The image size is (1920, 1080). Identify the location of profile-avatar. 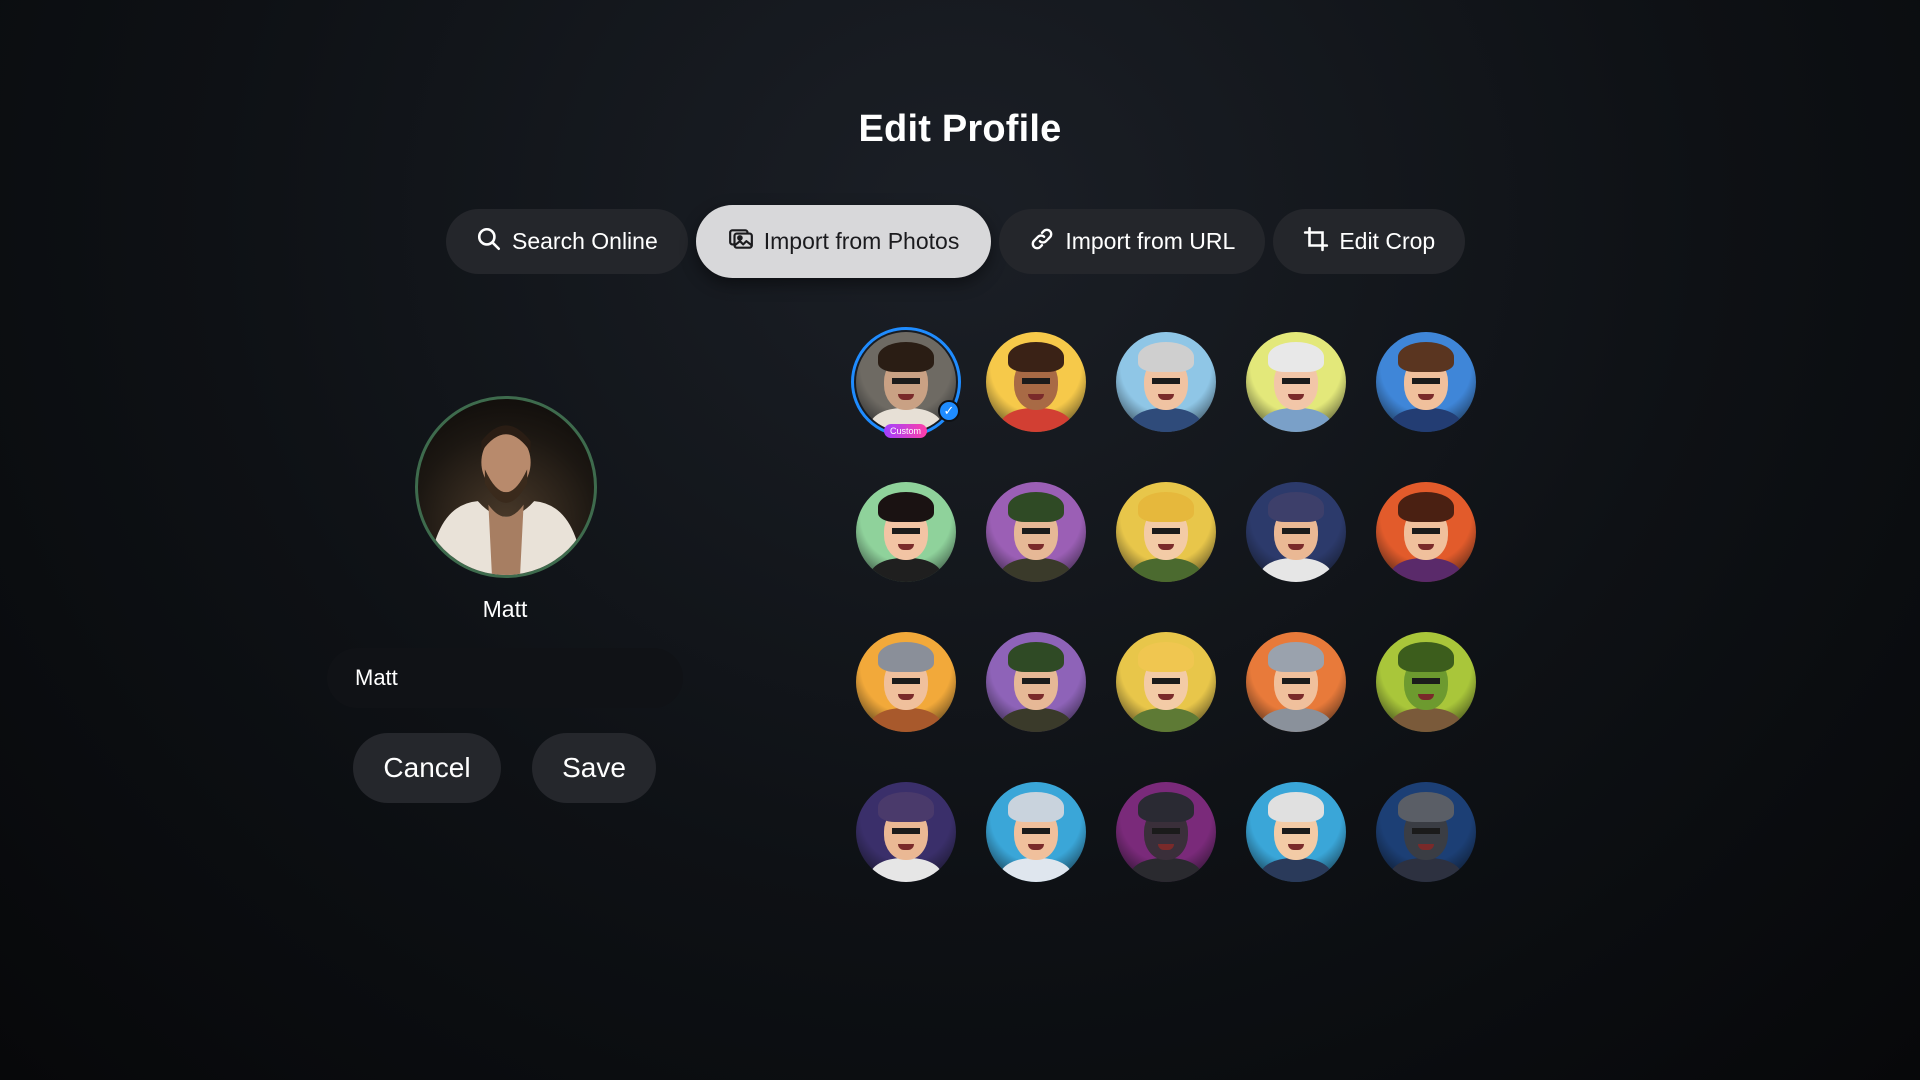
(506, 487).